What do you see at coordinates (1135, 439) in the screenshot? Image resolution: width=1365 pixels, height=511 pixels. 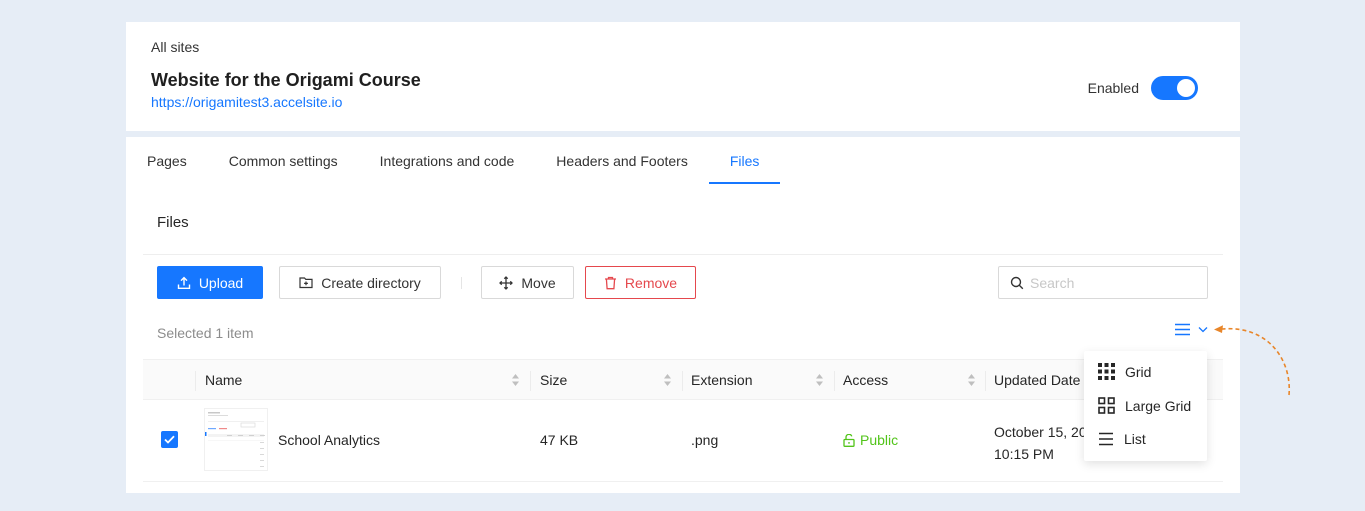 I see `list-label: List` at bounding box center [1135, 439].